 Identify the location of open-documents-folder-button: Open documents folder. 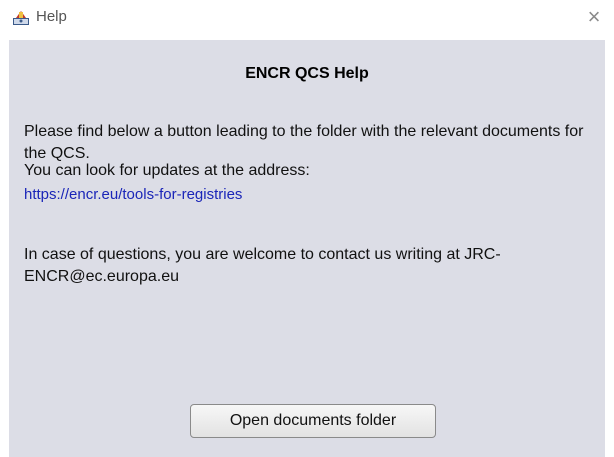
(313, 421).